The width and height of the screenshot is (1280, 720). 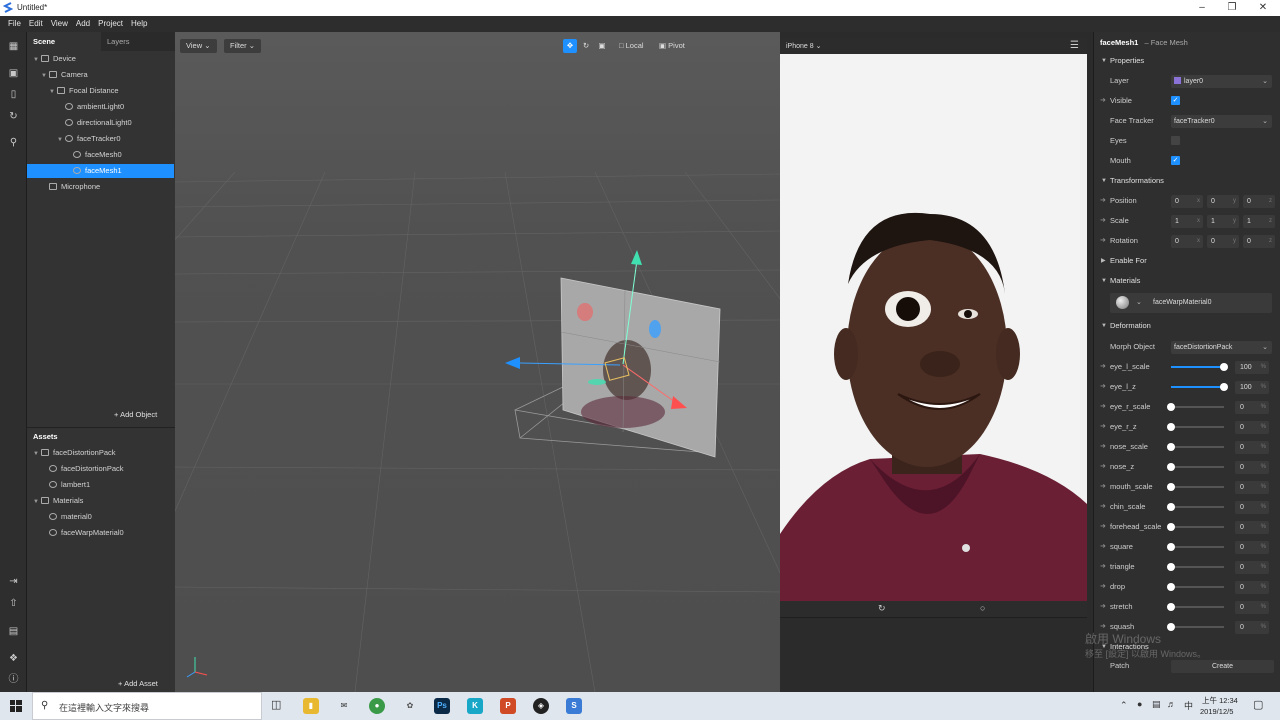 I want to click on export-icon: ⇧, so click(x=13, y=604).